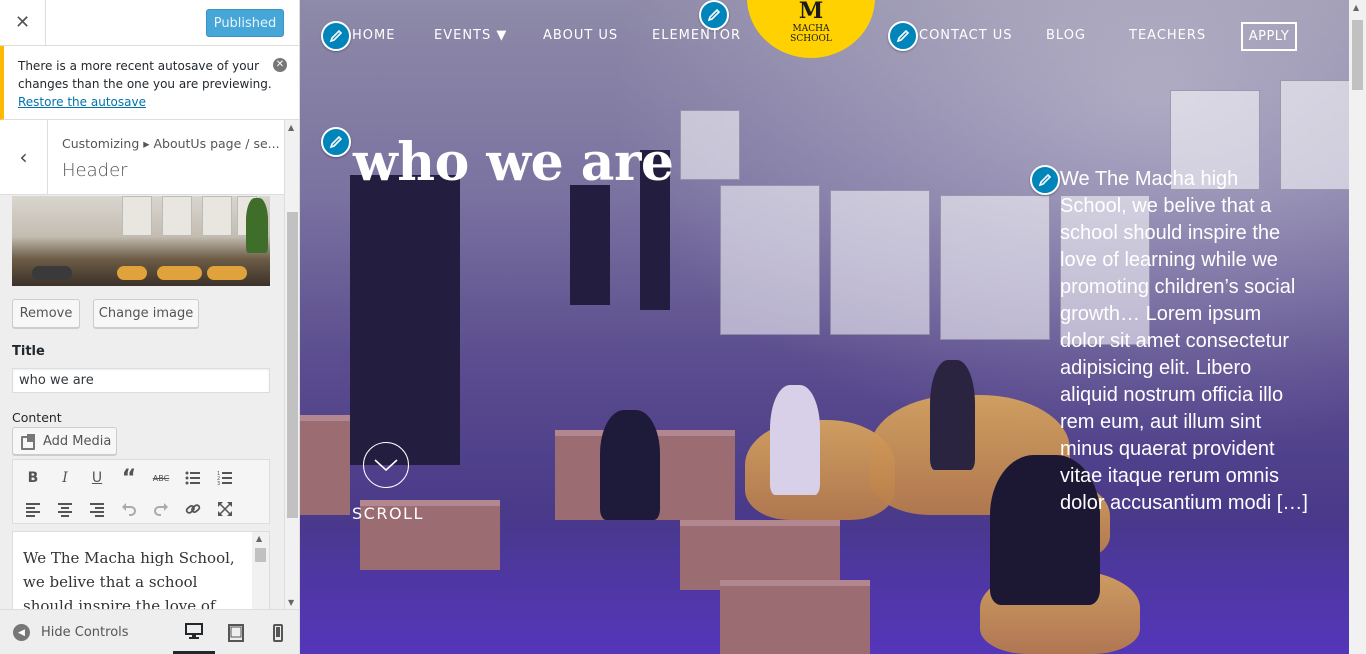 The height and width of the screenshot is (654, 1366). I want to click on strikethrough-icon: ABC, so click(161, 478).